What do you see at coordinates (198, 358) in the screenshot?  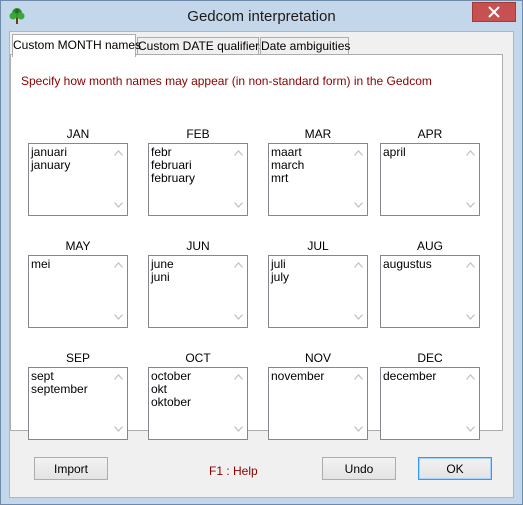 I see `month-label-oct: OCT` at bounding box center [198, 358].